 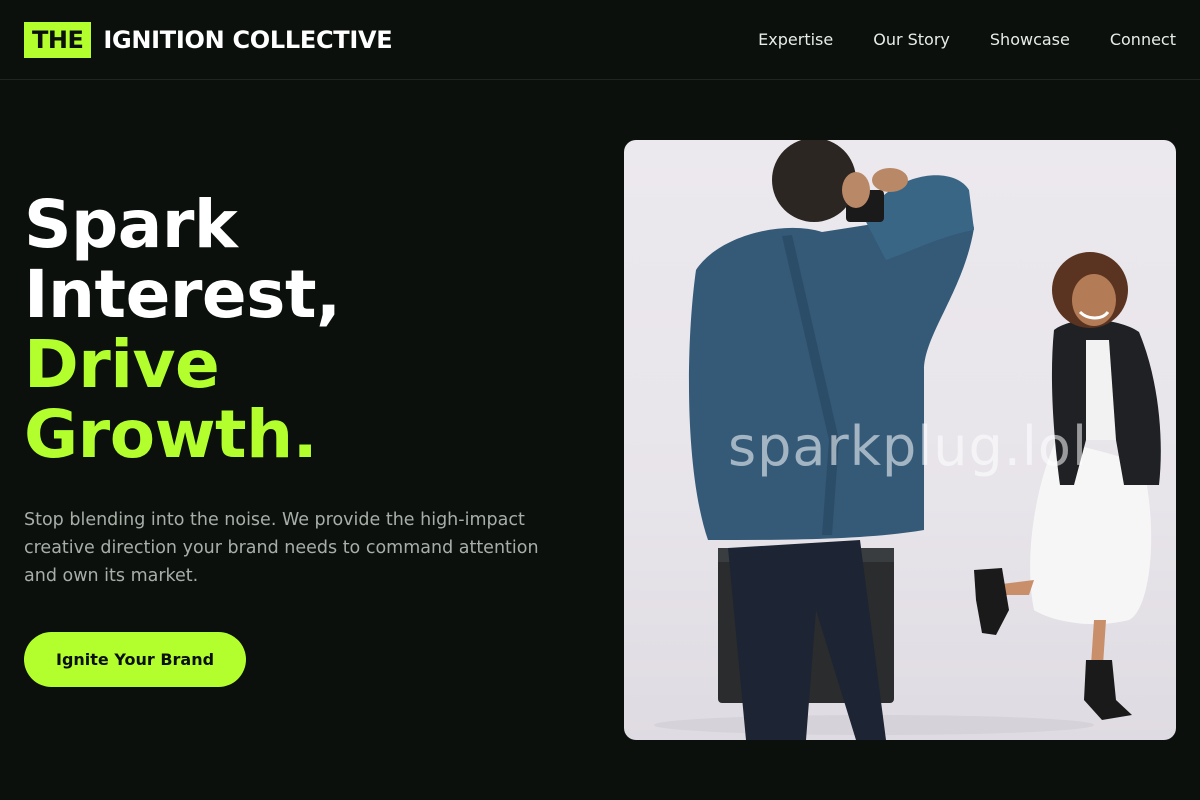 I want to click on main-nav: Expertise Our Story Showcase Connect, so click(x=967, y=39).